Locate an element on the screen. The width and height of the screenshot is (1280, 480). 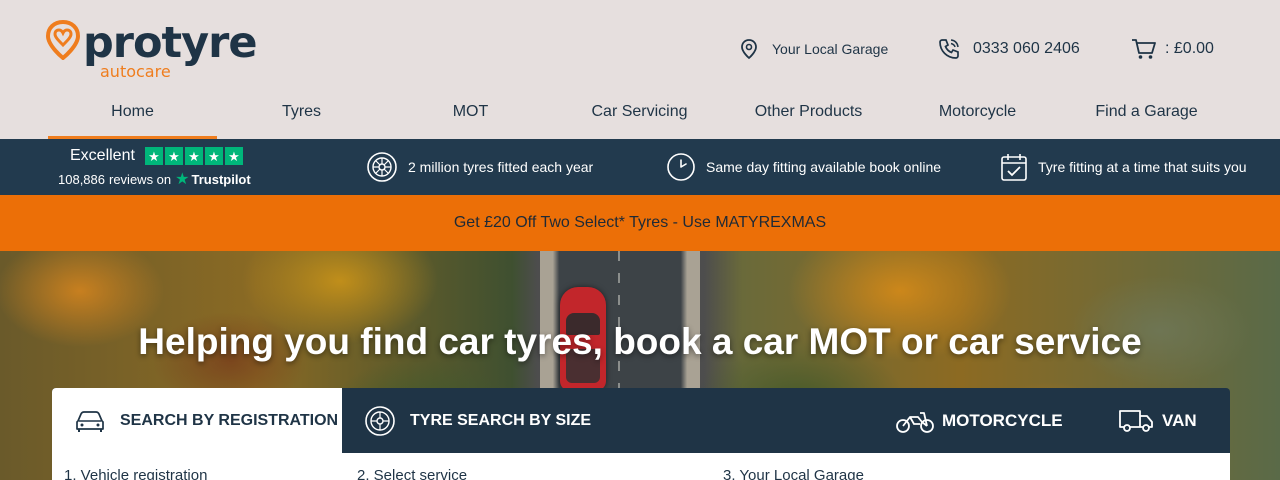
nav-item-car-servicing: Car Servicing is located at coordinates (639, 114).